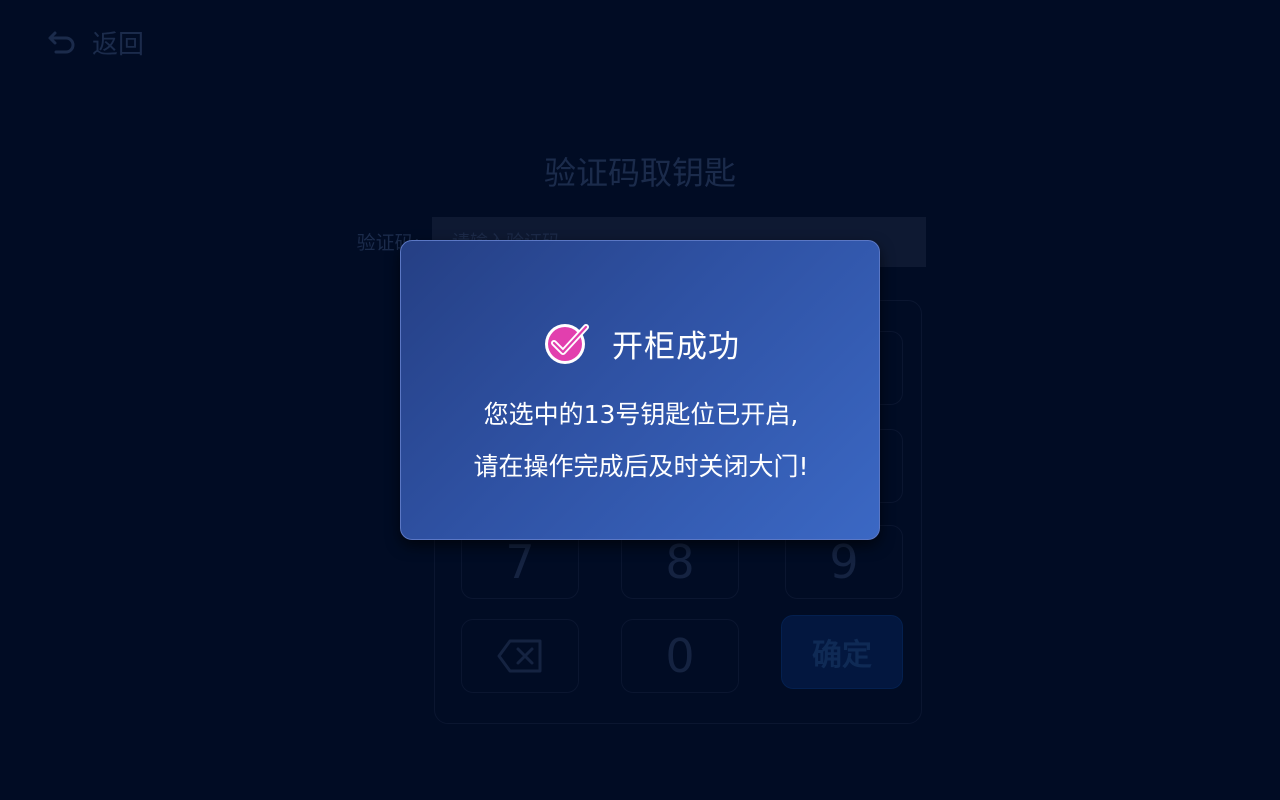 The image size is (1280, 800). I want to click on back-label: 返回, so click(118, 44).